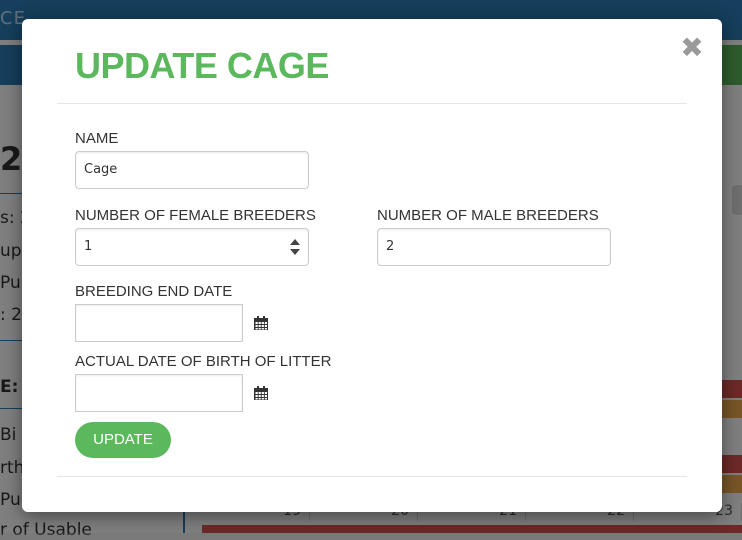 The image size is (742, 540). I want to click on female-breeders-input: 1, so click(192, 247).